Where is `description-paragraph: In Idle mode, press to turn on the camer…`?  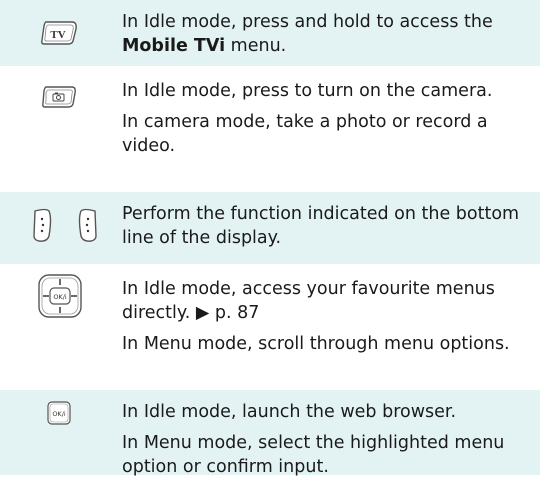 description-paragraph: In Idle mode, press to turn on the camer… is located at coordinates (307, 91).